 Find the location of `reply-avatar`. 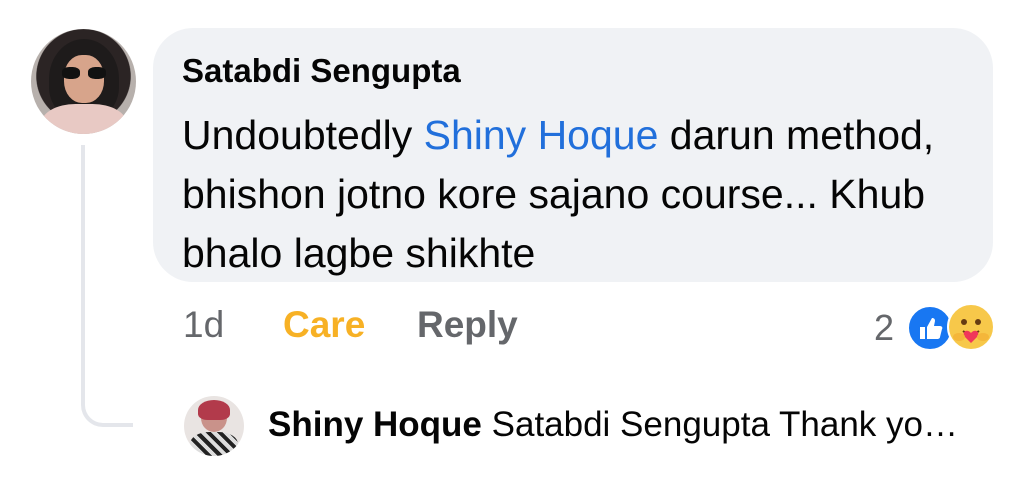

reply-avatar is located at coordinates (214, 426).